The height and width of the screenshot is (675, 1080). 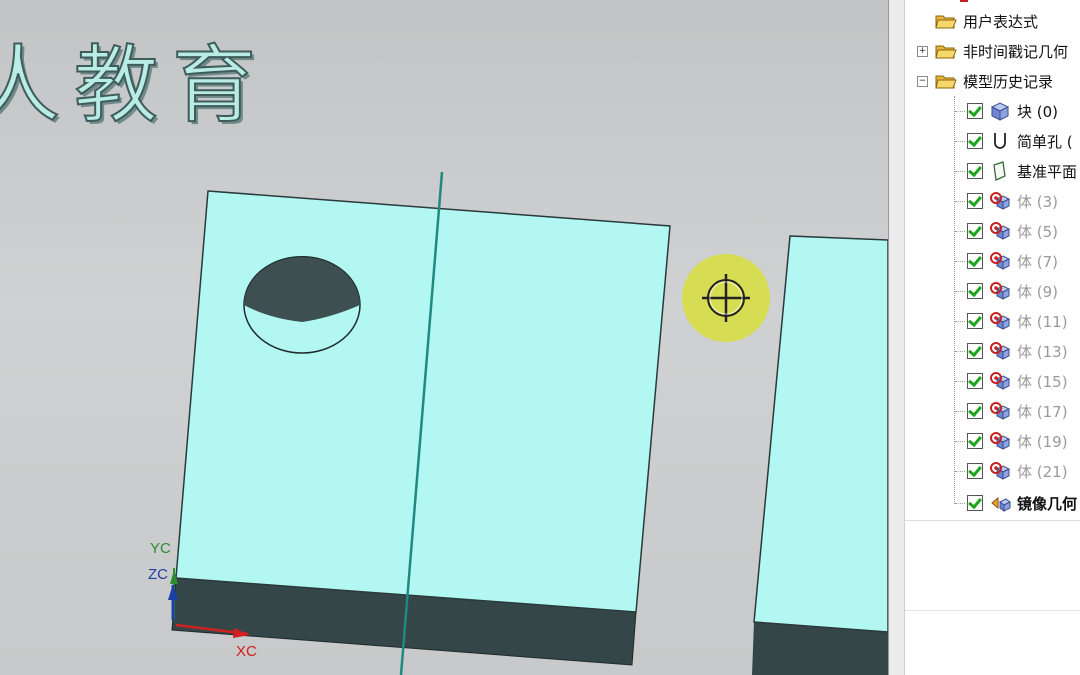 I want to click on simple-hole, so click(x=302, y=304).